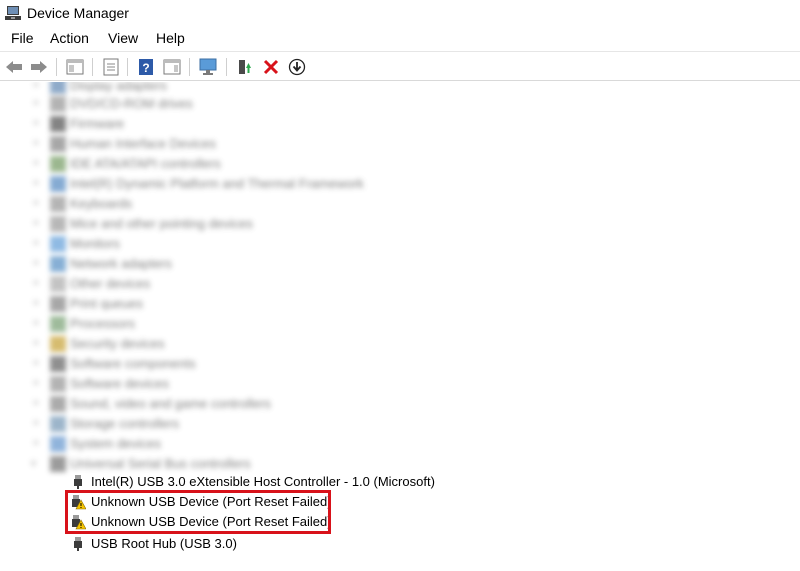 The image size is (800, 571). What do you see at coordinates (111, 67) in the screenshot?
I see `properties-icon` at bounding box center [111, 67].